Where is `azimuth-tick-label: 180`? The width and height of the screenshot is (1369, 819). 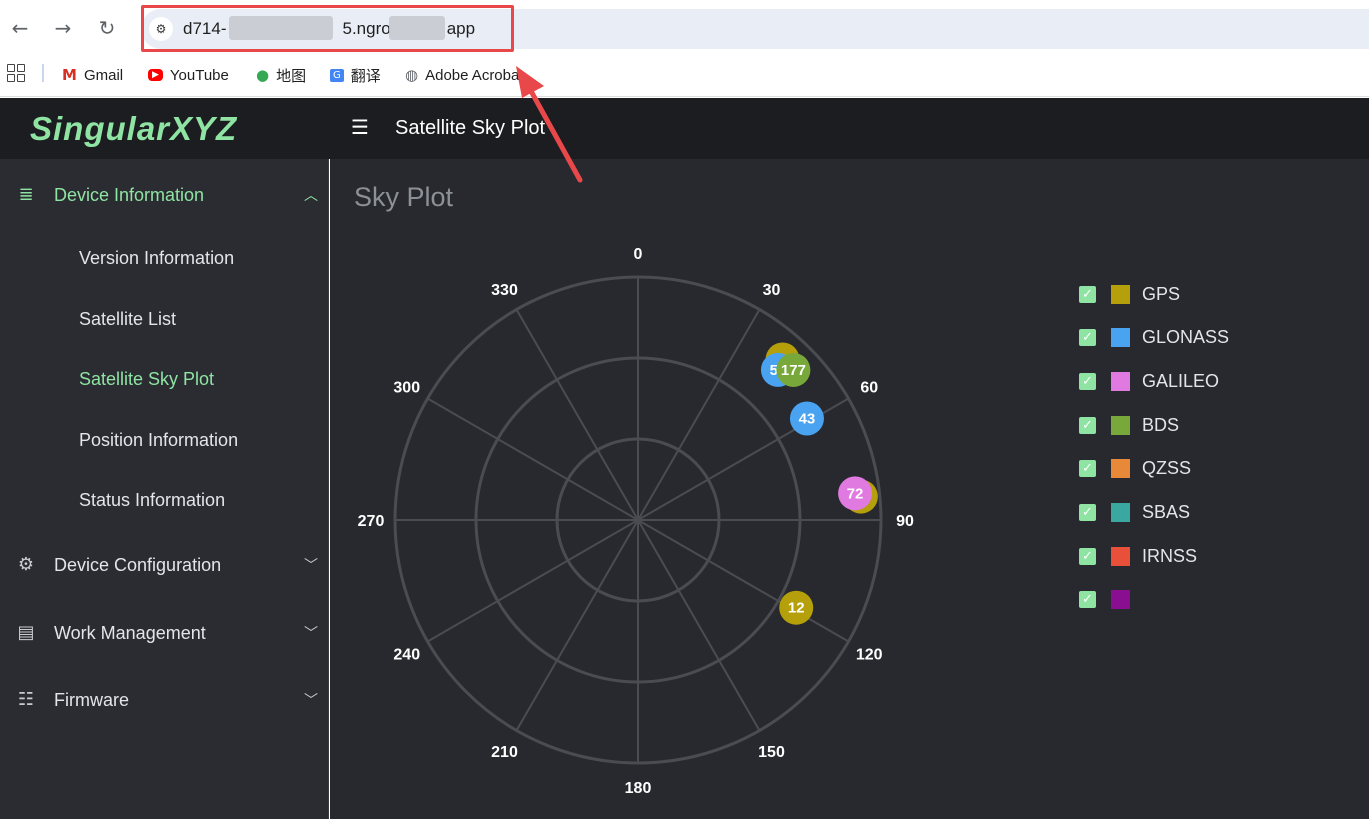
azimuth-tick-label: 180 is located at coordinates (638, 788).